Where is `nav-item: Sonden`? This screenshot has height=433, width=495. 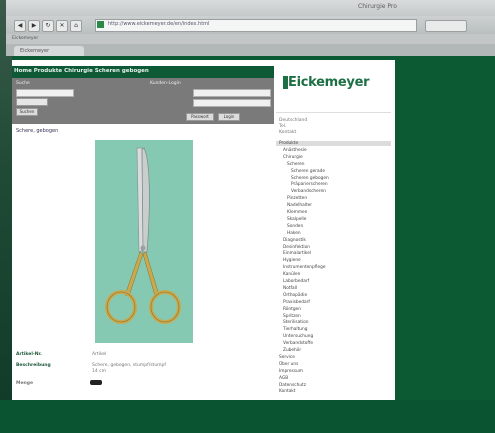
nav-item: Sonden is located at coordinates (295, 226).